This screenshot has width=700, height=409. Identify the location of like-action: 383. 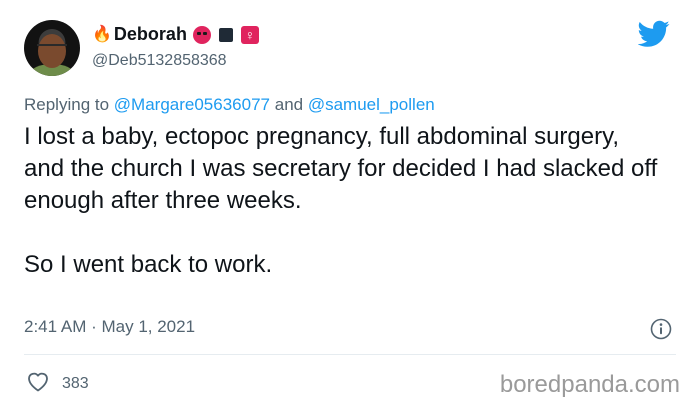
(57, 383).